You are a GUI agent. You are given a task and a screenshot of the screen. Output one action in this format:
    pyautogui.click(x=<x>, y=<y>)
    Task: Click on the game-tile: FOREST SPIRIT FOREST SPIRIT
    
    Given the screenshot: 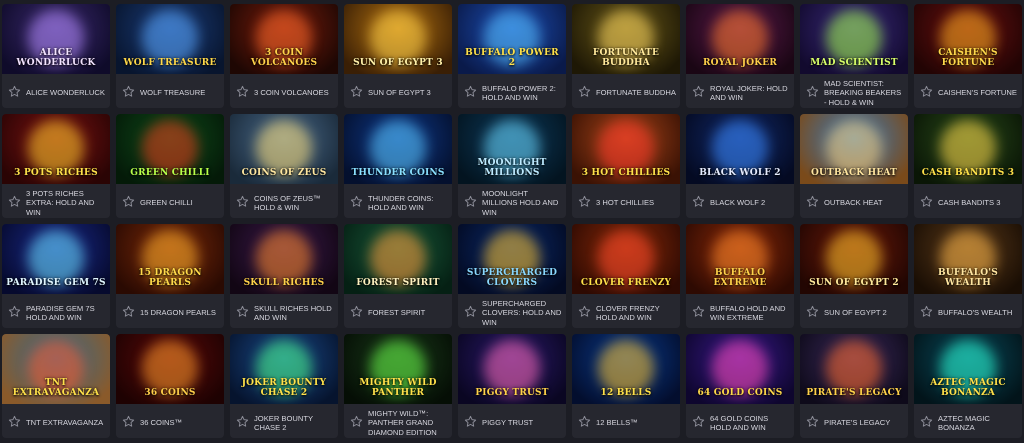 What is the action you would take?
    pyautogui.click(x=398, y=276)
    